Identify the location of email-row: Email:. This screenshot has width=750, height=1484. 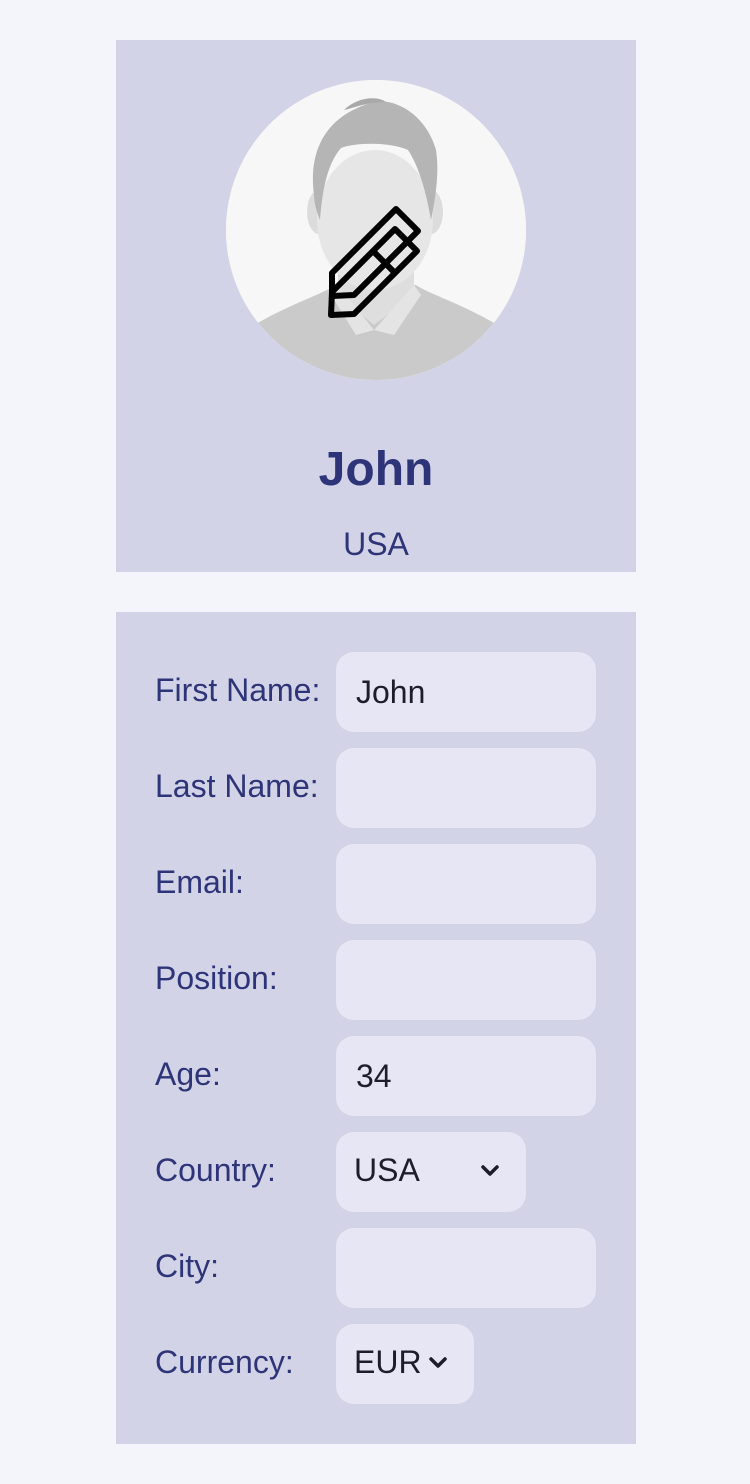
(376, 884).